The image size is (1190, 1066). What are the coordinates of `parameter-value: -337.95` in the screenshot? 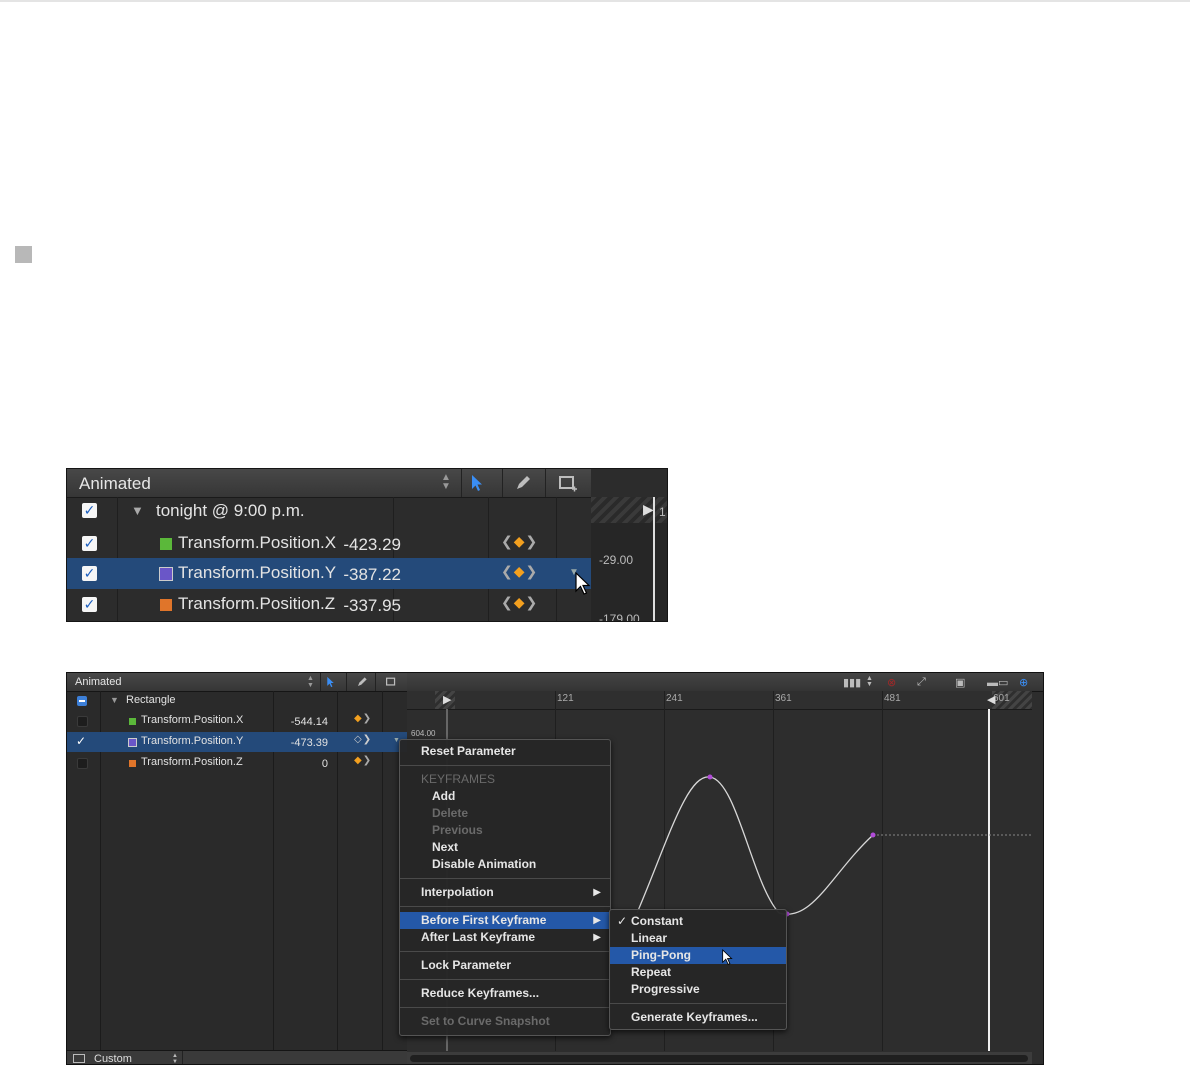 It's located at (372, 606).